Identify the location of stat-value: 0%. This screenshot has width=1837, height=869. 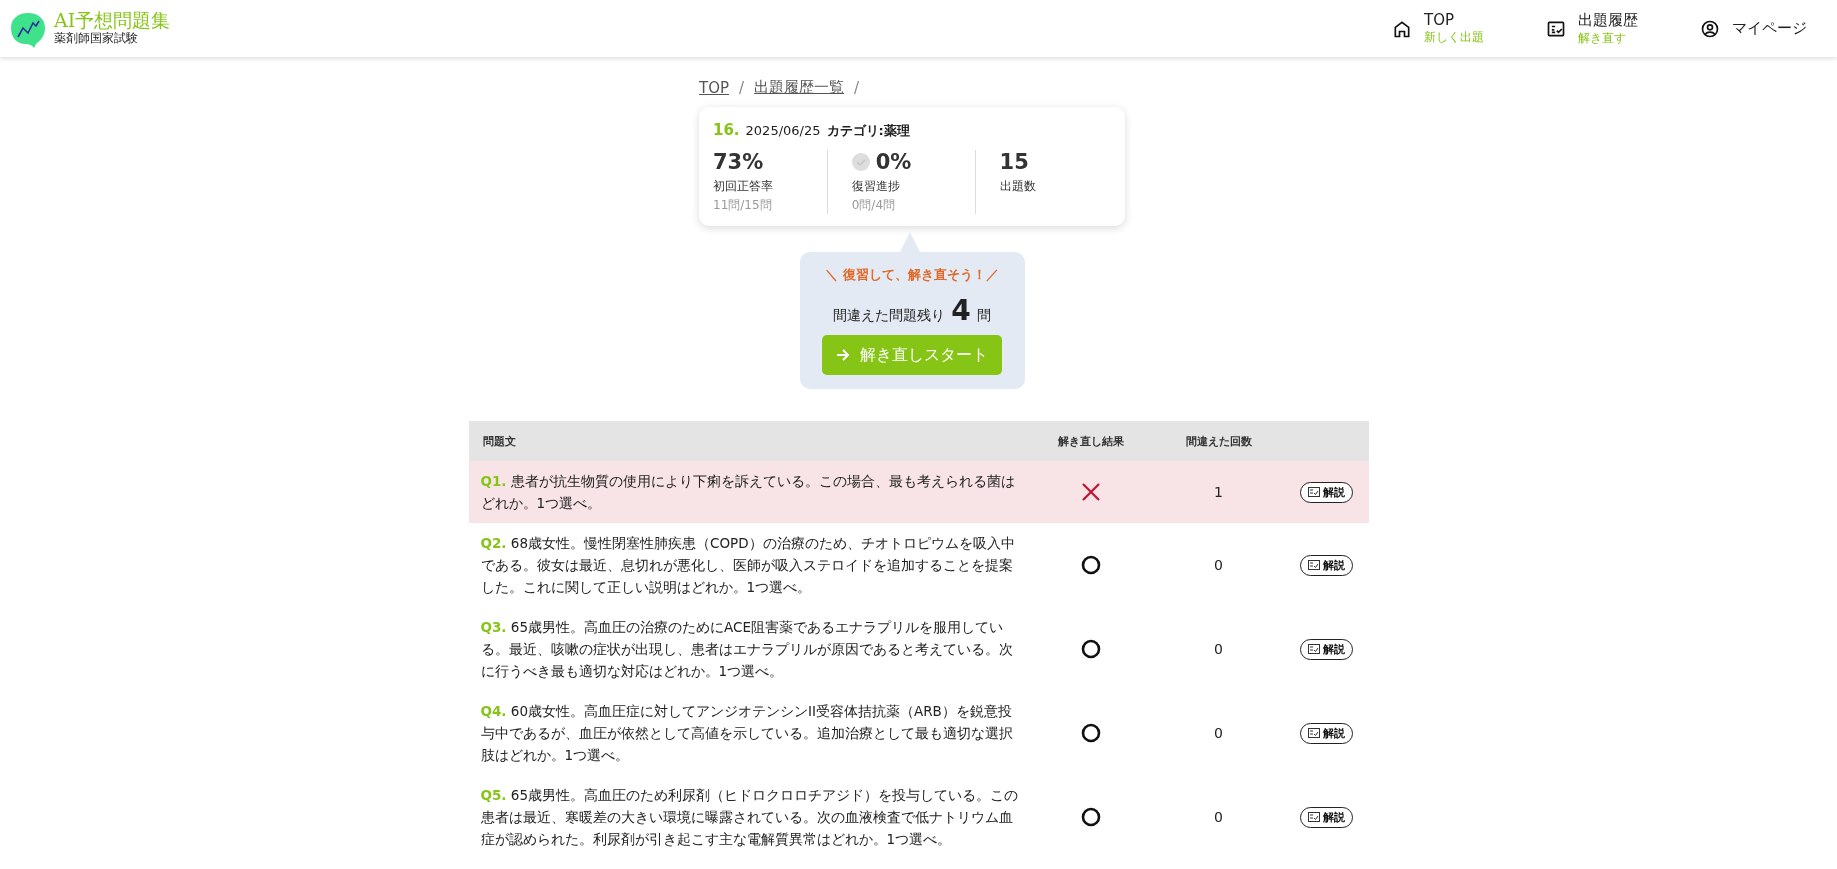
(893, 162).